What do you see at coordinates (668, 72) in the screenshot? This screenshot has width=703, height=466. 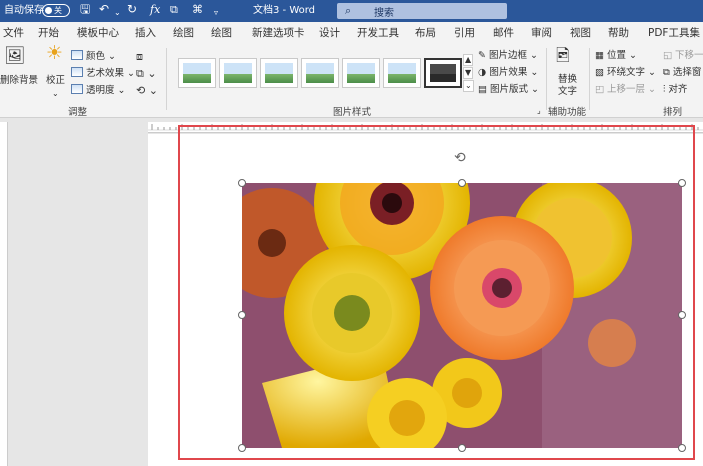 I see `selection-pane-icon: ⧉` at bounding box center [668, 72].